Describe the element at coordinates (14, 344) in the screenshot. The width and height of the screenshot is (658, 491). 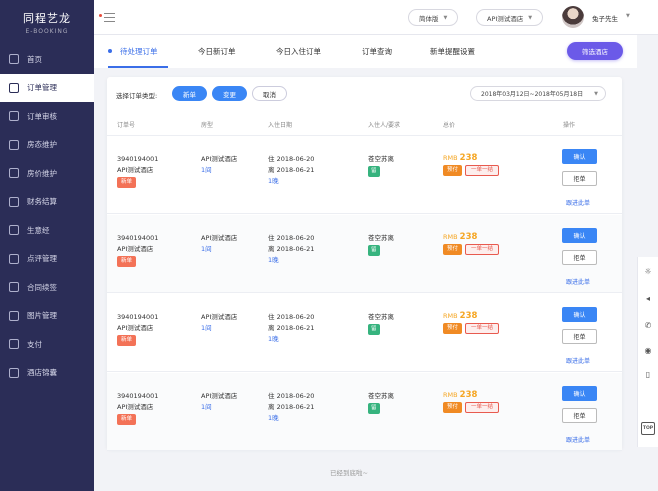
I see `pay-icon` at that location.